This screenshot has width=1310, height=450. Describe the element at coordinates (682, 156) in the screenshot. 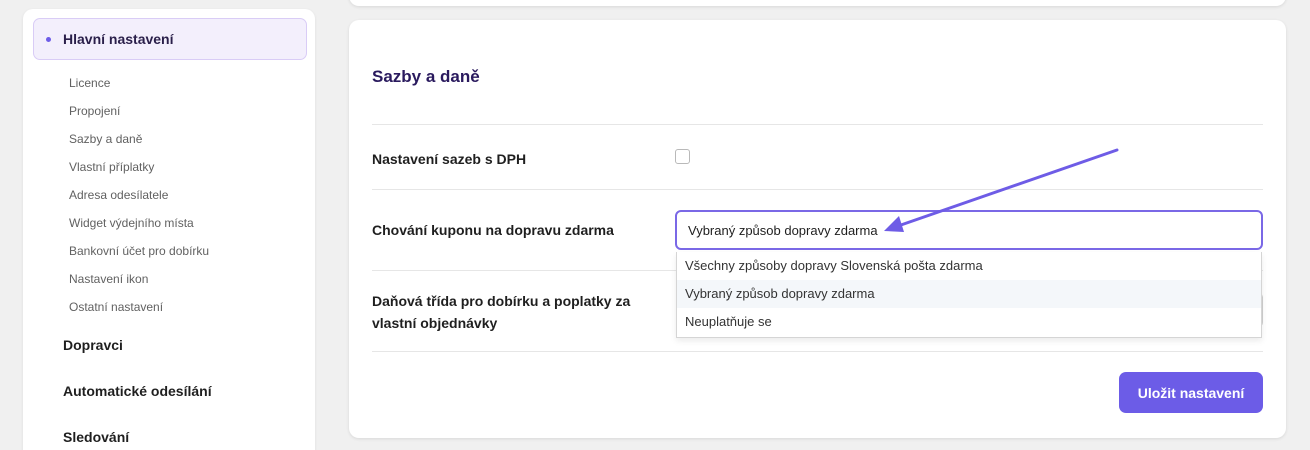

I see `vat-rates-checkbox` at that location.